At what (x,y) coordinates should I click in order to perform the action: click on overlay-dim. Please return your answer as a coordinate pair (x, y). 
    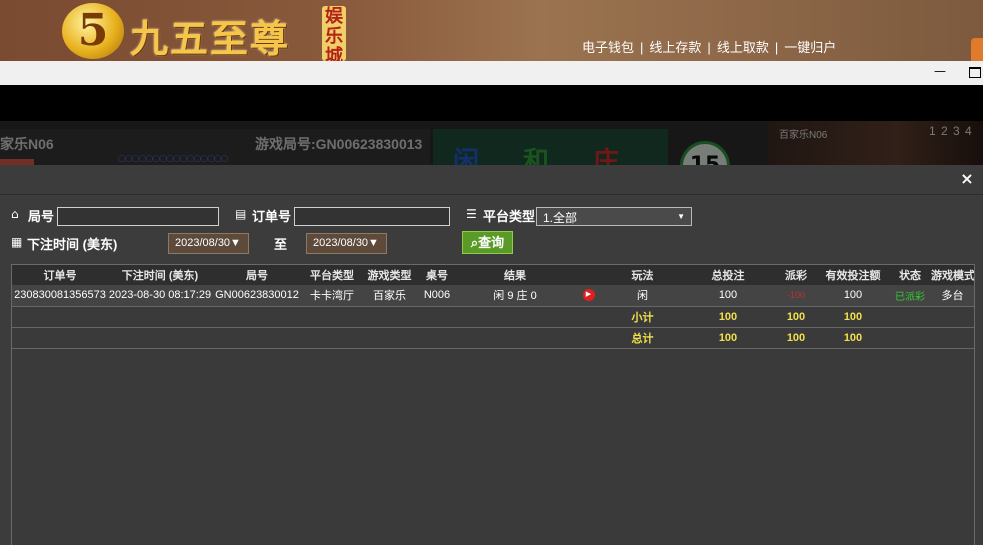
    Looking at the image, I should click on (491, 143).